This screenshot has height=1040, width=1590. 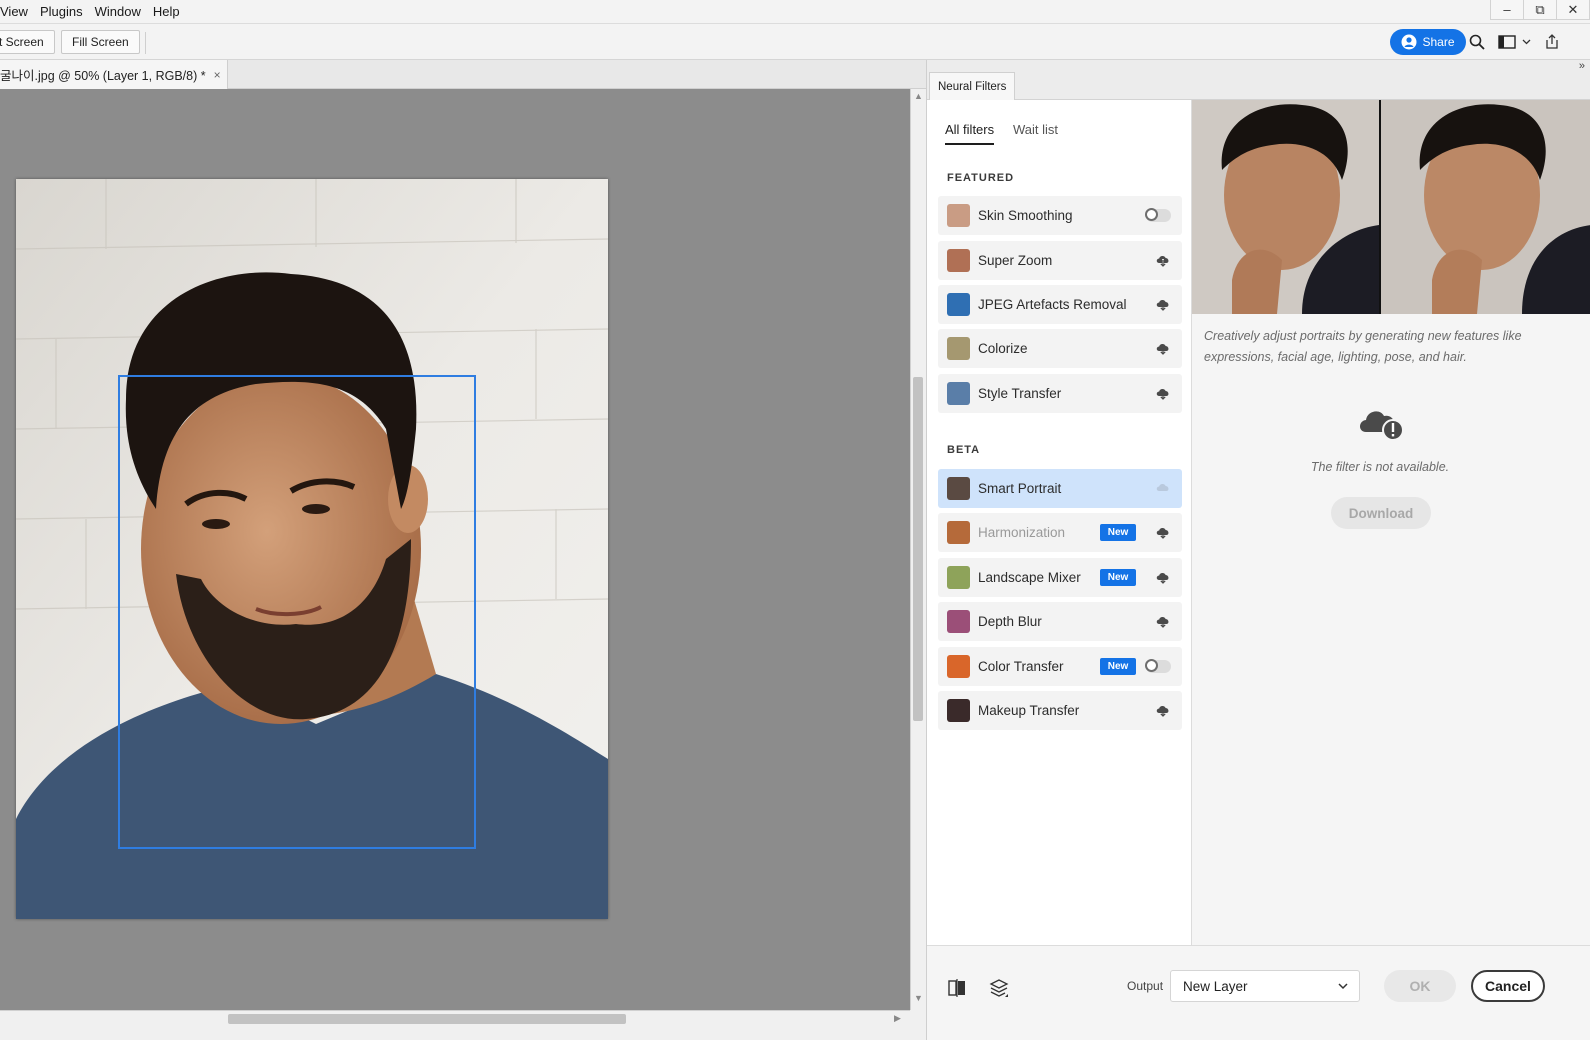 What do you see at coordinates (217, 75) in the screenshot?
I see `close-tab-icon: ×` at bounding box center [217, 75].